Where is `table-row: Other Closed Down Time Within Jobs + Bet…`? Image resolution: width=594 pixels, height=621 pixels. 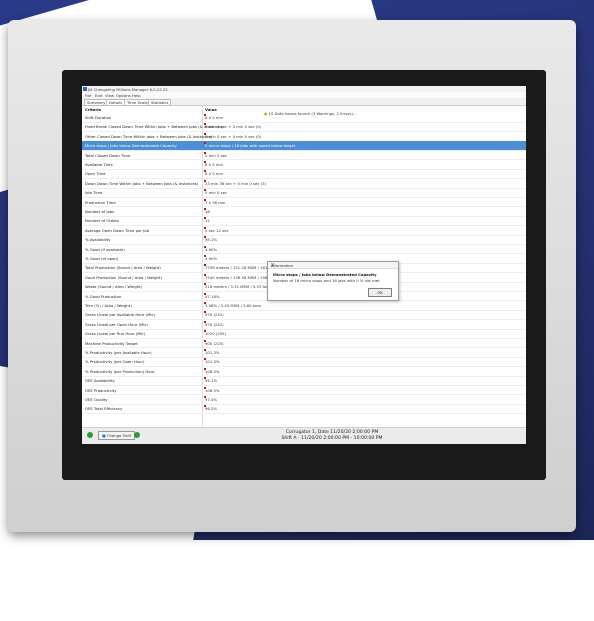
table-row: Other Closed Down Time Within Jobs + Bet… is located at coordinates (304, 137).